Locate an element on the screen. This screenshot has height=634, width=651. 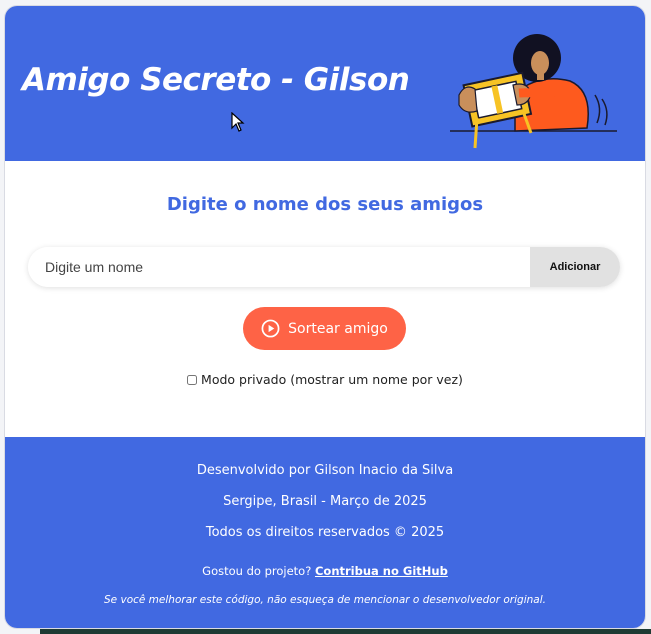
play-circle-icon is located at coordinates (270, 328).